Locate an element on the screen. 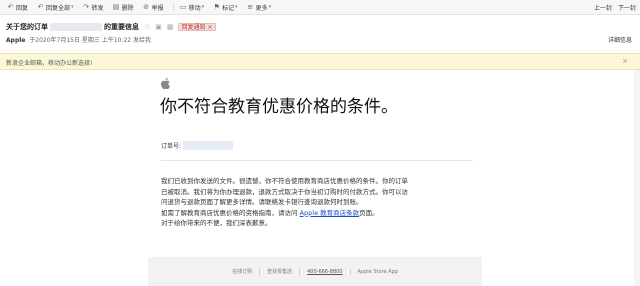 This screenshot has width=640, height=286. subject-suffix: 的重要信息 is located at coordinates (121, 27).